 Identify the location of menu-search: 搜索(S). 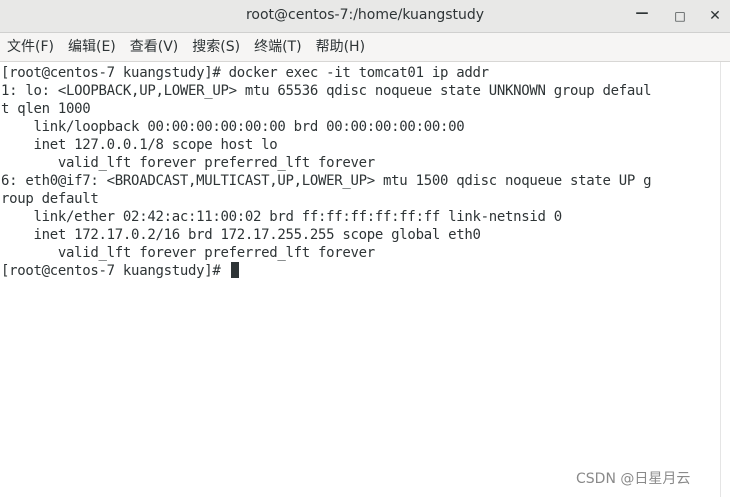
(216, 47).